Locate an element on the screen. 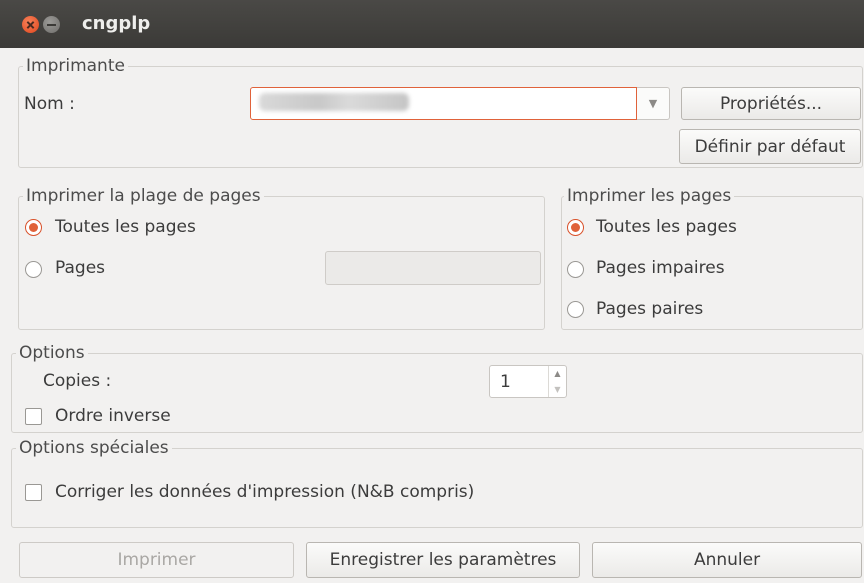 The width and height of the screenshot is (864, 583). page-range-all-label: Toutes les pages is located at coordinates (125, 227).